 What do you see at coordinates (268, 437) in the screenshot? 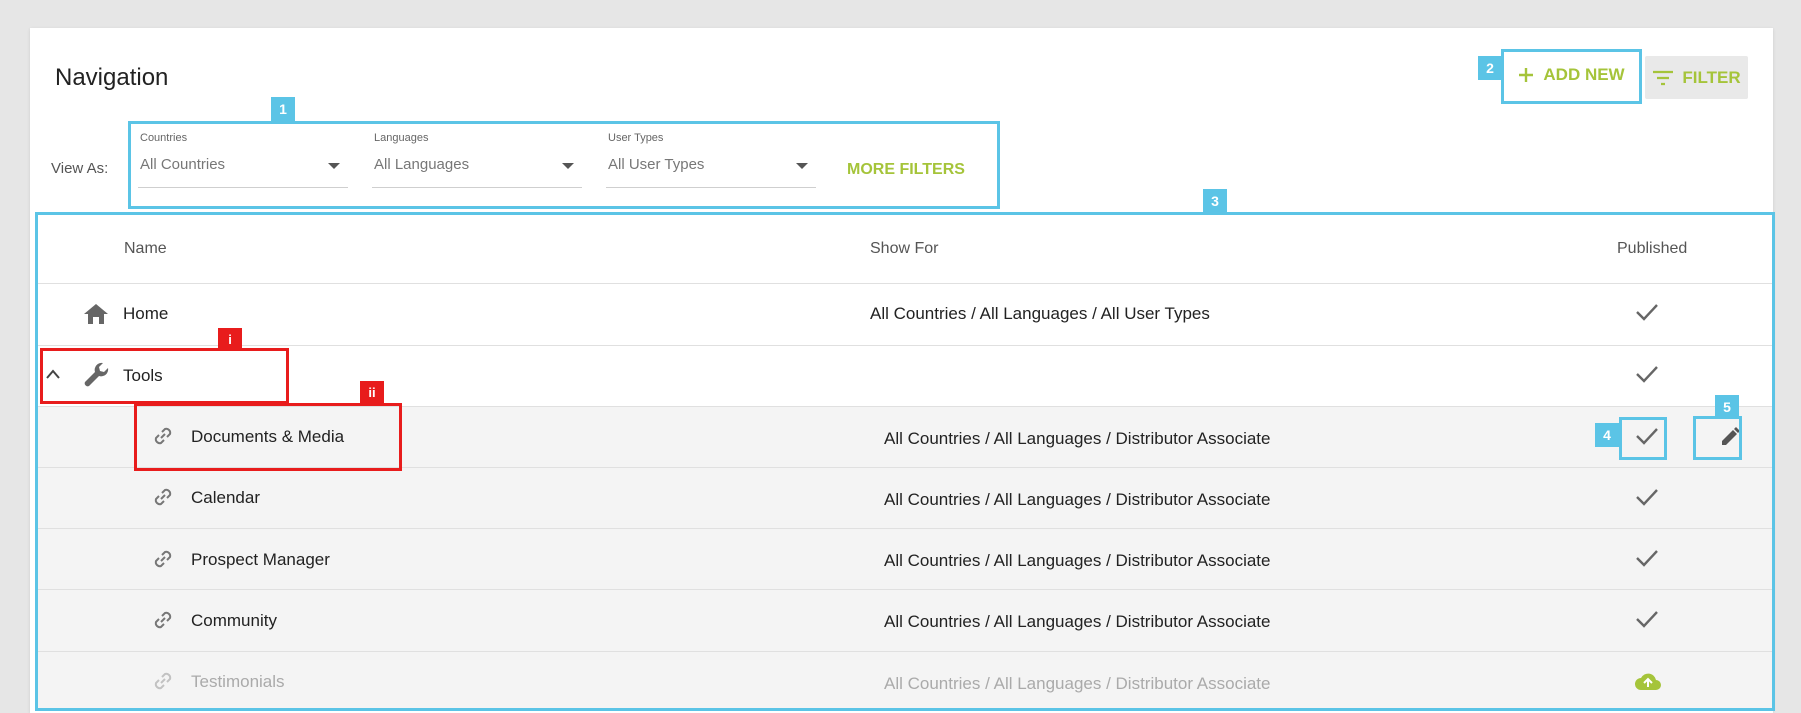
I see `highlight-box-documents-media` at bounding box center [268, 437].